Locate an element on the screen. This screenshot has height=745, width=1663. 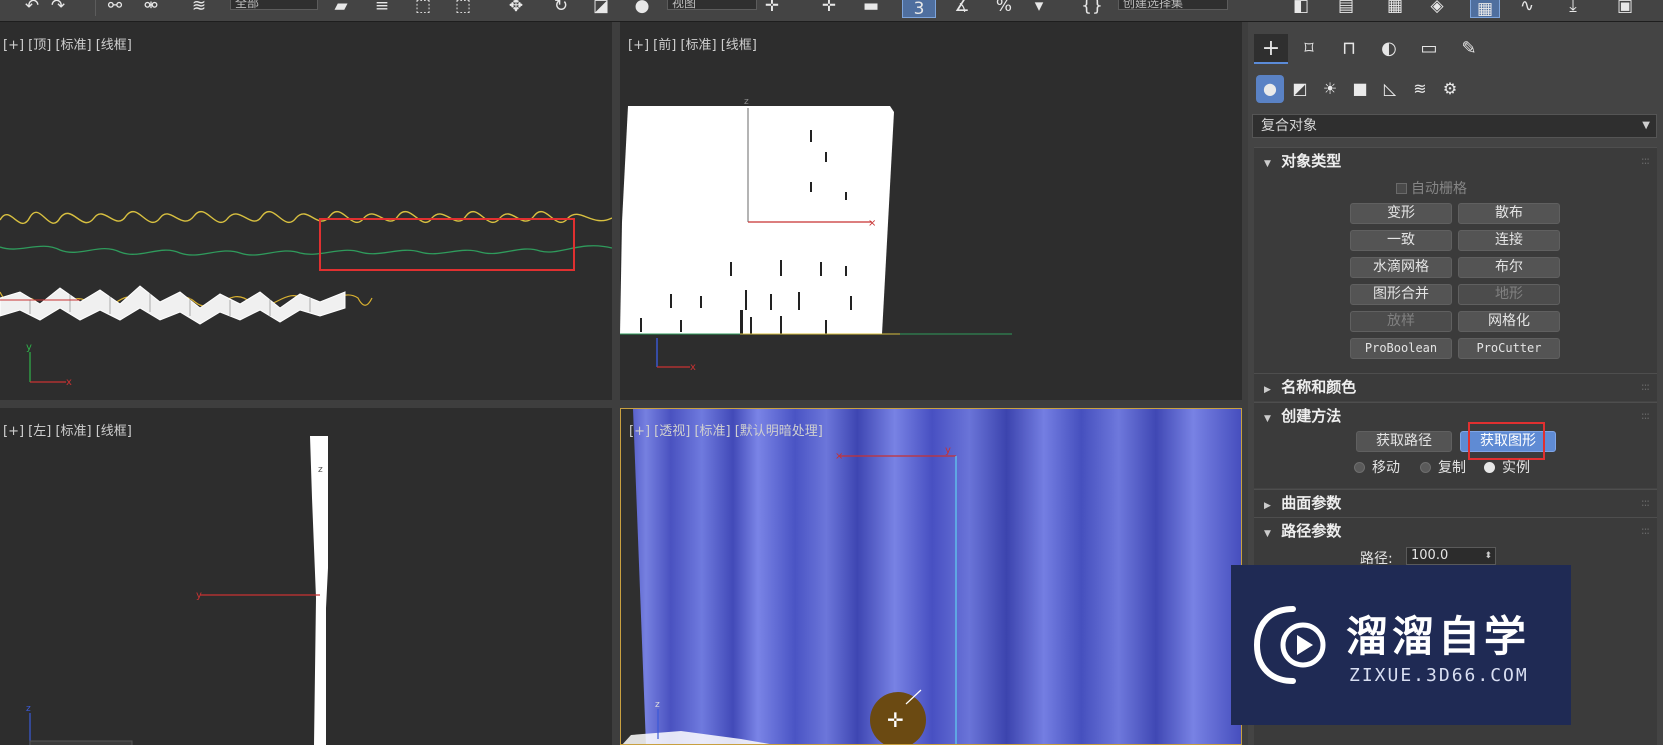
cameras-icon: ■ is located at coordinates (1360, 89).